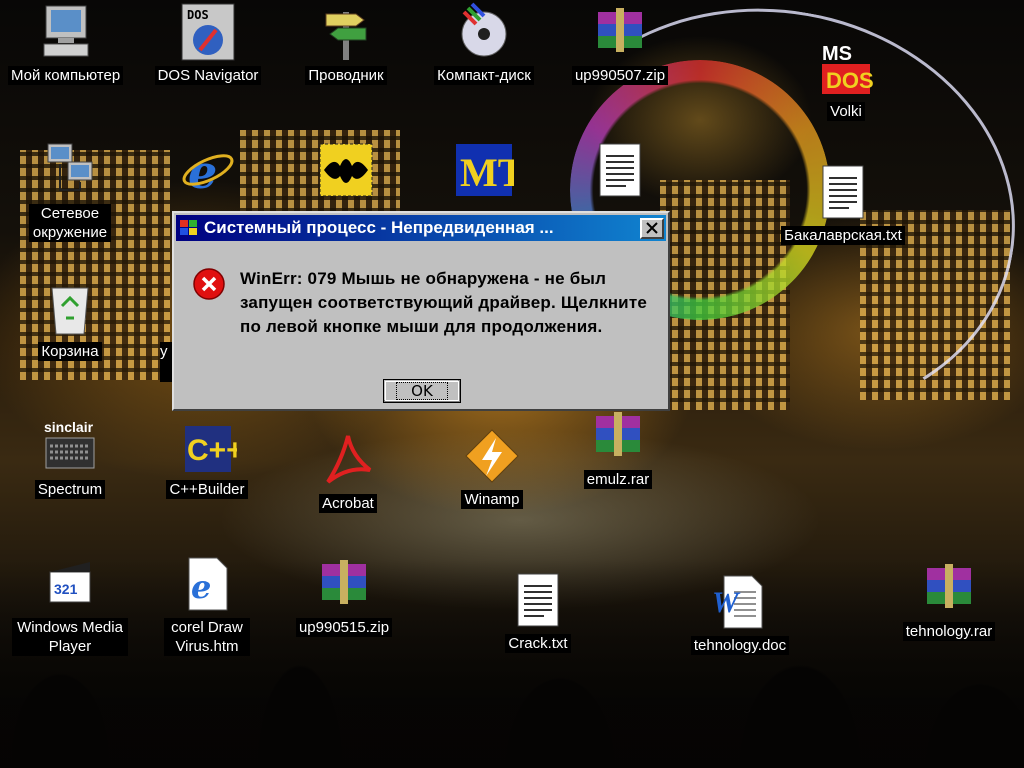  I want to click on close-icon, so click(652, 228).